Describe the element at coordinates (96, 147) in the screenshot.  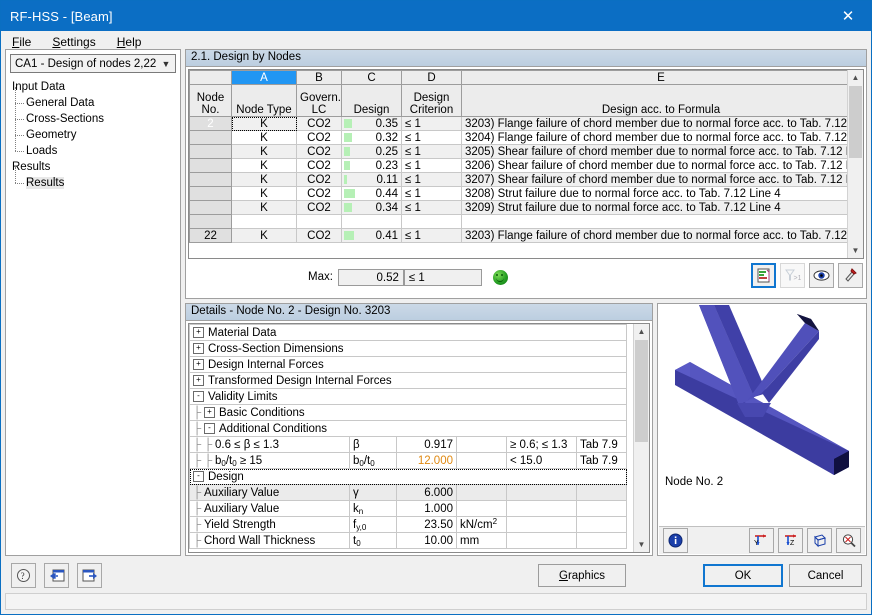
I see `tree-item-loads: Loads` at that location.